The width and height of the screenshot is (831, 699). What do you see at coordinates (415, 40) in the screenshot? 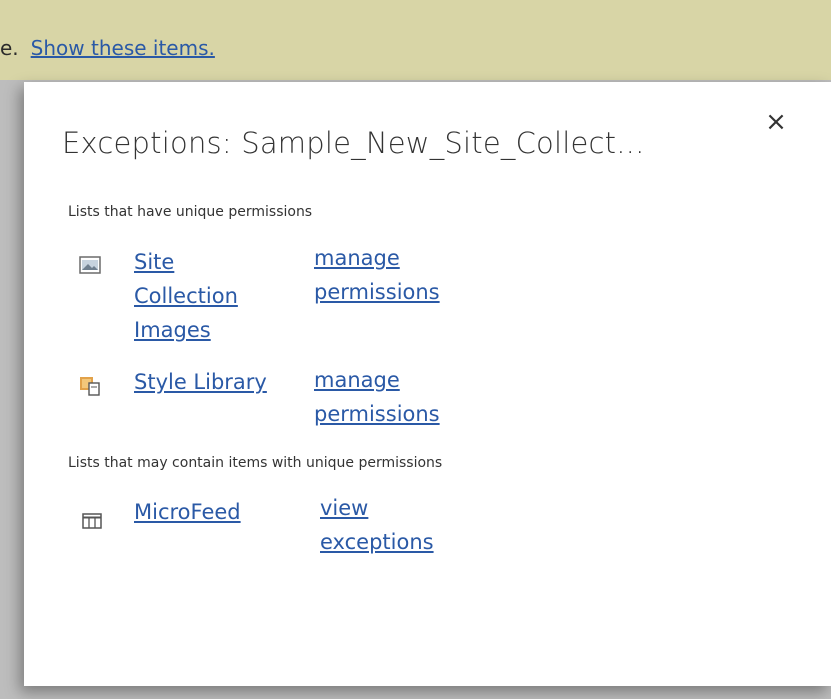
I see `notification-bar: e. Show these items.` at bounding box center [415, 40].